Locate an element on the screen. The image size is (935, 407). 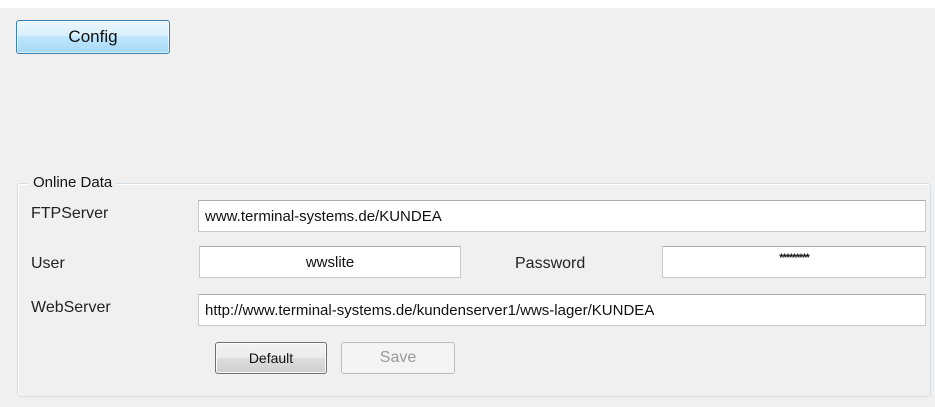
ftp-server-label: FTPServer is located at coordinates (70, 213).